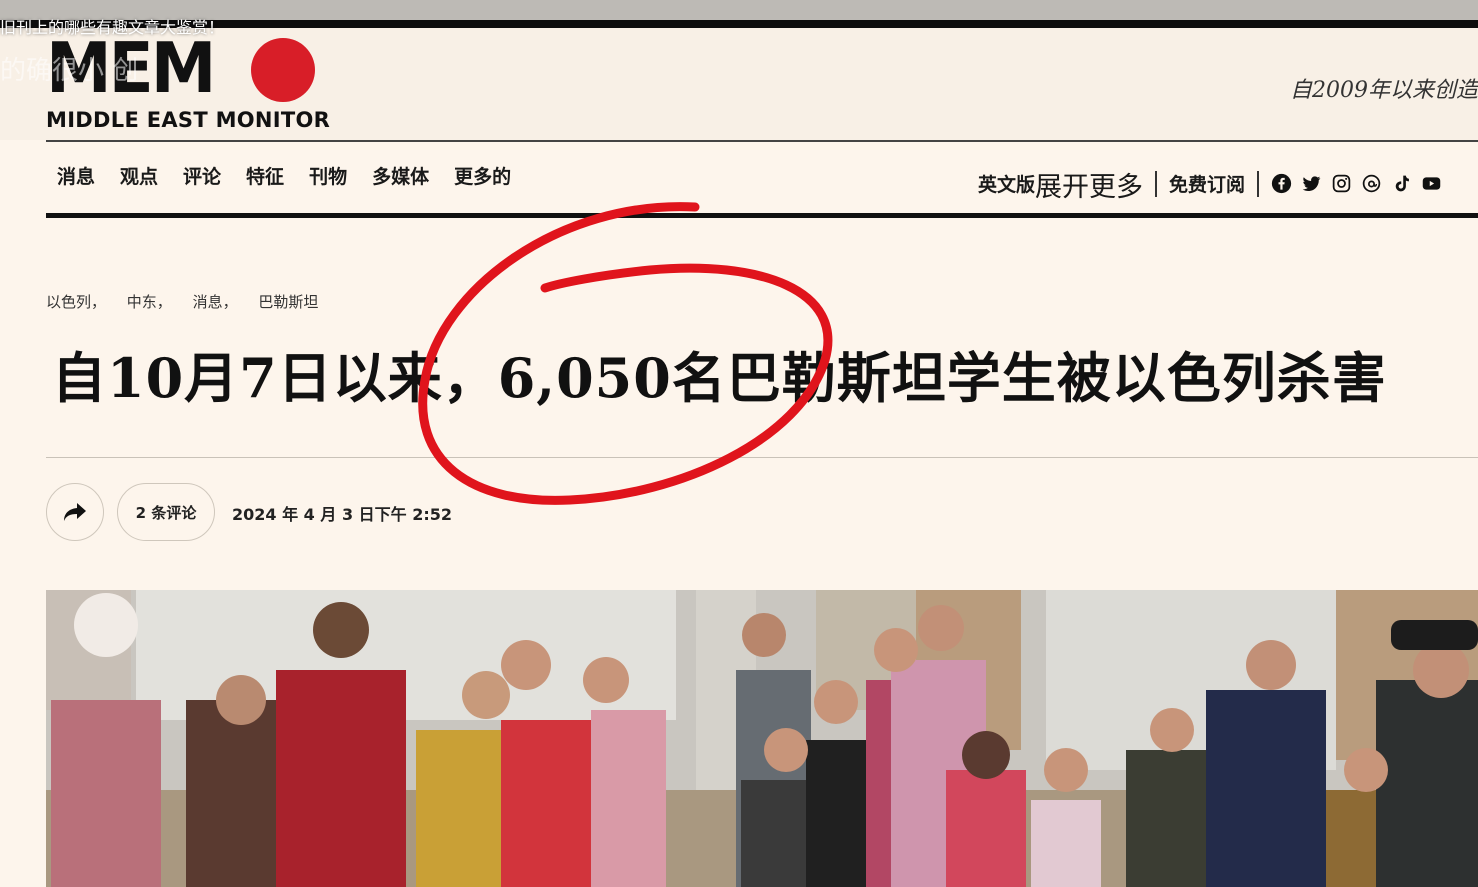 The height and width of the screenshot is (887, 1478). Describe the element at coordinates (762, 457) in the screenshot. I see `headline-divider` at that location.